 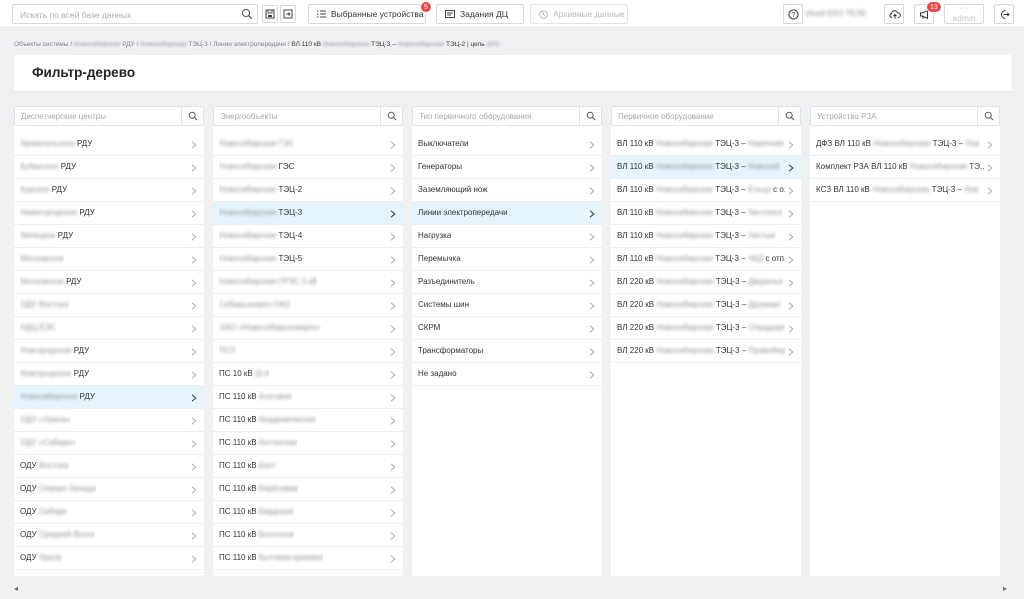 What do you see at coordinates (109, 167) in the screenshot?
I see `list-item: Кубанское РДУ` at bounding box center [109, 167].